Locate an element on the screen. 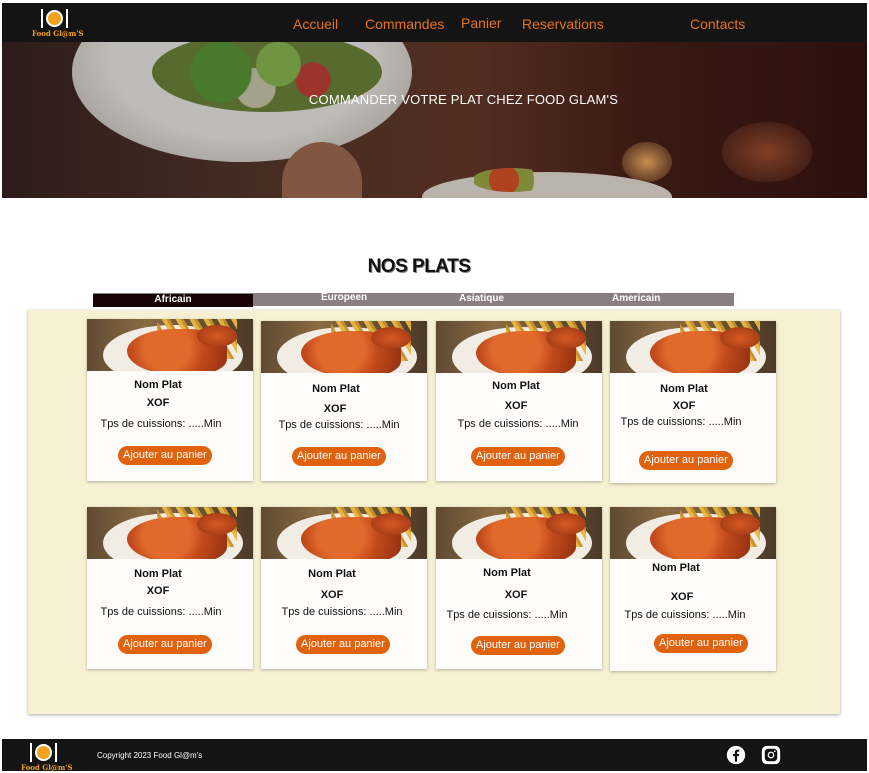 This screenshot has width=869, height=773. nav-link-commandes: Commandes is located at coordinates (404, 24).